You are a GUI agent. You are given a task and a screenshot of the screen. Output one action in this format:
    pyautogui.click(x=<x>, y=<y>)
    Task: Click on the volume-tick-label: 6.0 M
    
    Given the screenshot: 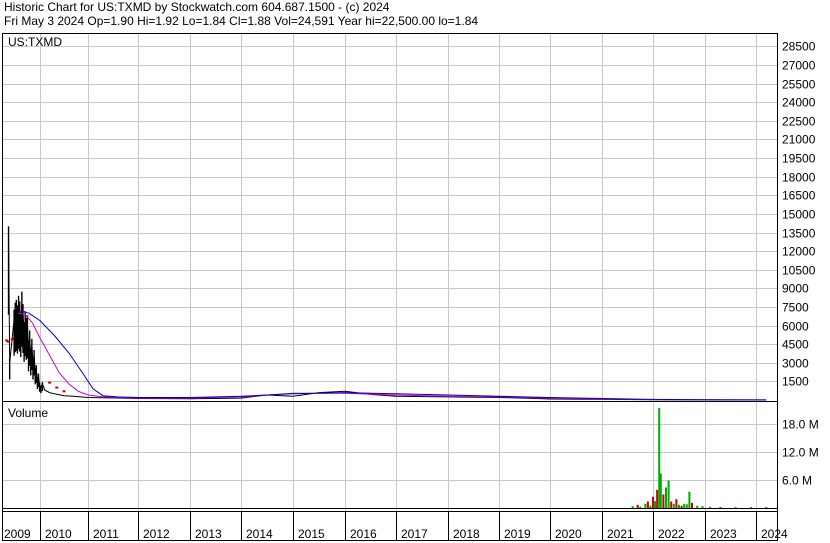 What is the action you would take?
    pyautogui.click(x=797, y=481)
    